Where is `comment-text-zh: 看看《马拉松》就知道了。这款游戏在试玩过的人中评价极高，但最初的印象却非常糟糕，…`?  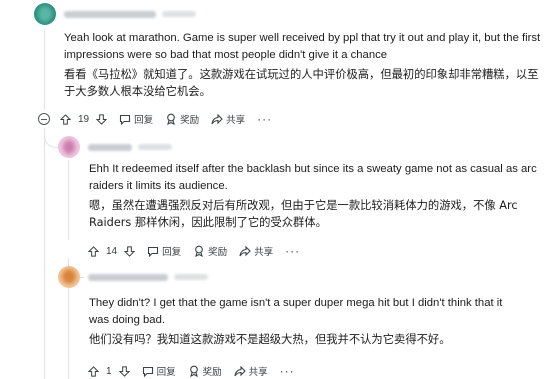
comment-text-zh: 看看《马拉松》就知道了。这款游戏在试玩过的人中评价极高，但最初的印象却非常糟糕，… is located at coordinates (301, 83).